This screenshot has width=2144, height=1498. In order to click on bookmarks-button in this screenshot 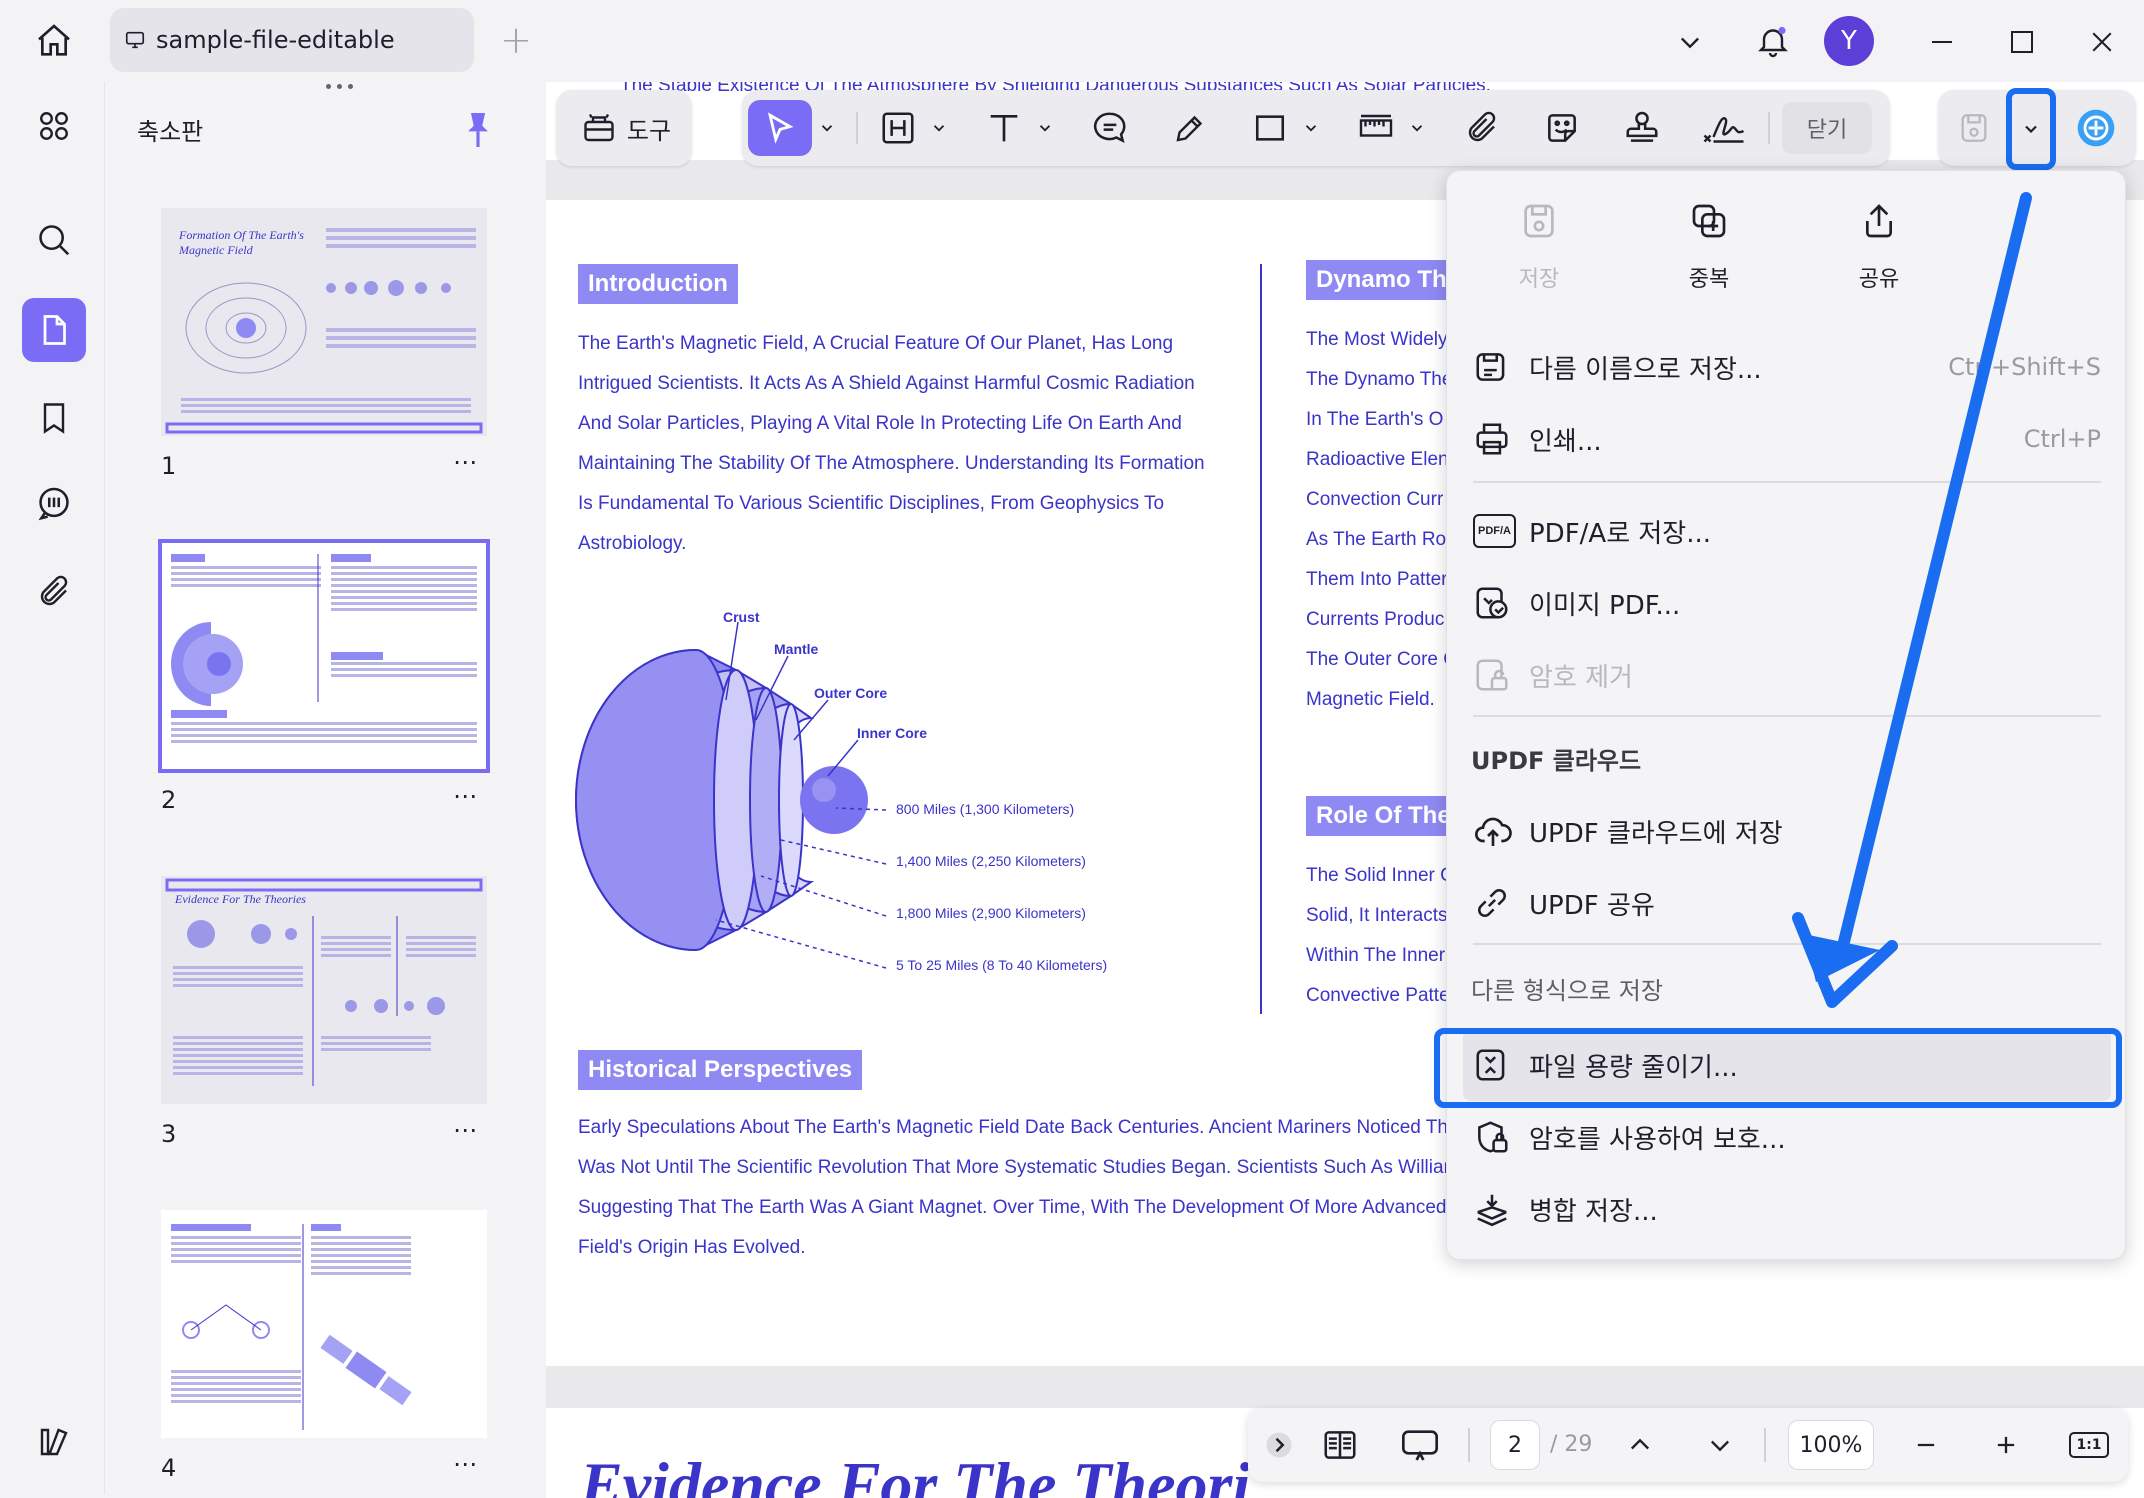, I will do `click(54, 418)`.